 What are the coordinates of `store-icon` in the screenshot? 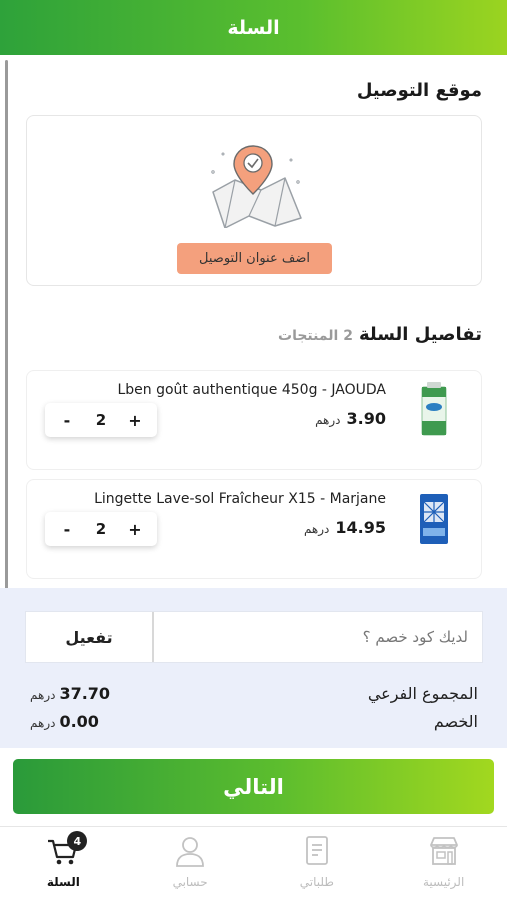 It's located at (444, 851).